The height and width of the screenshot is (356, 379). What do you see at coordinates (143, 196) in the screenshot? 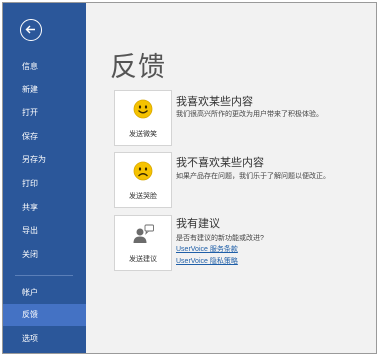
I see `send-frown-label: 发送哭脸` at bounding box center [143, 196].